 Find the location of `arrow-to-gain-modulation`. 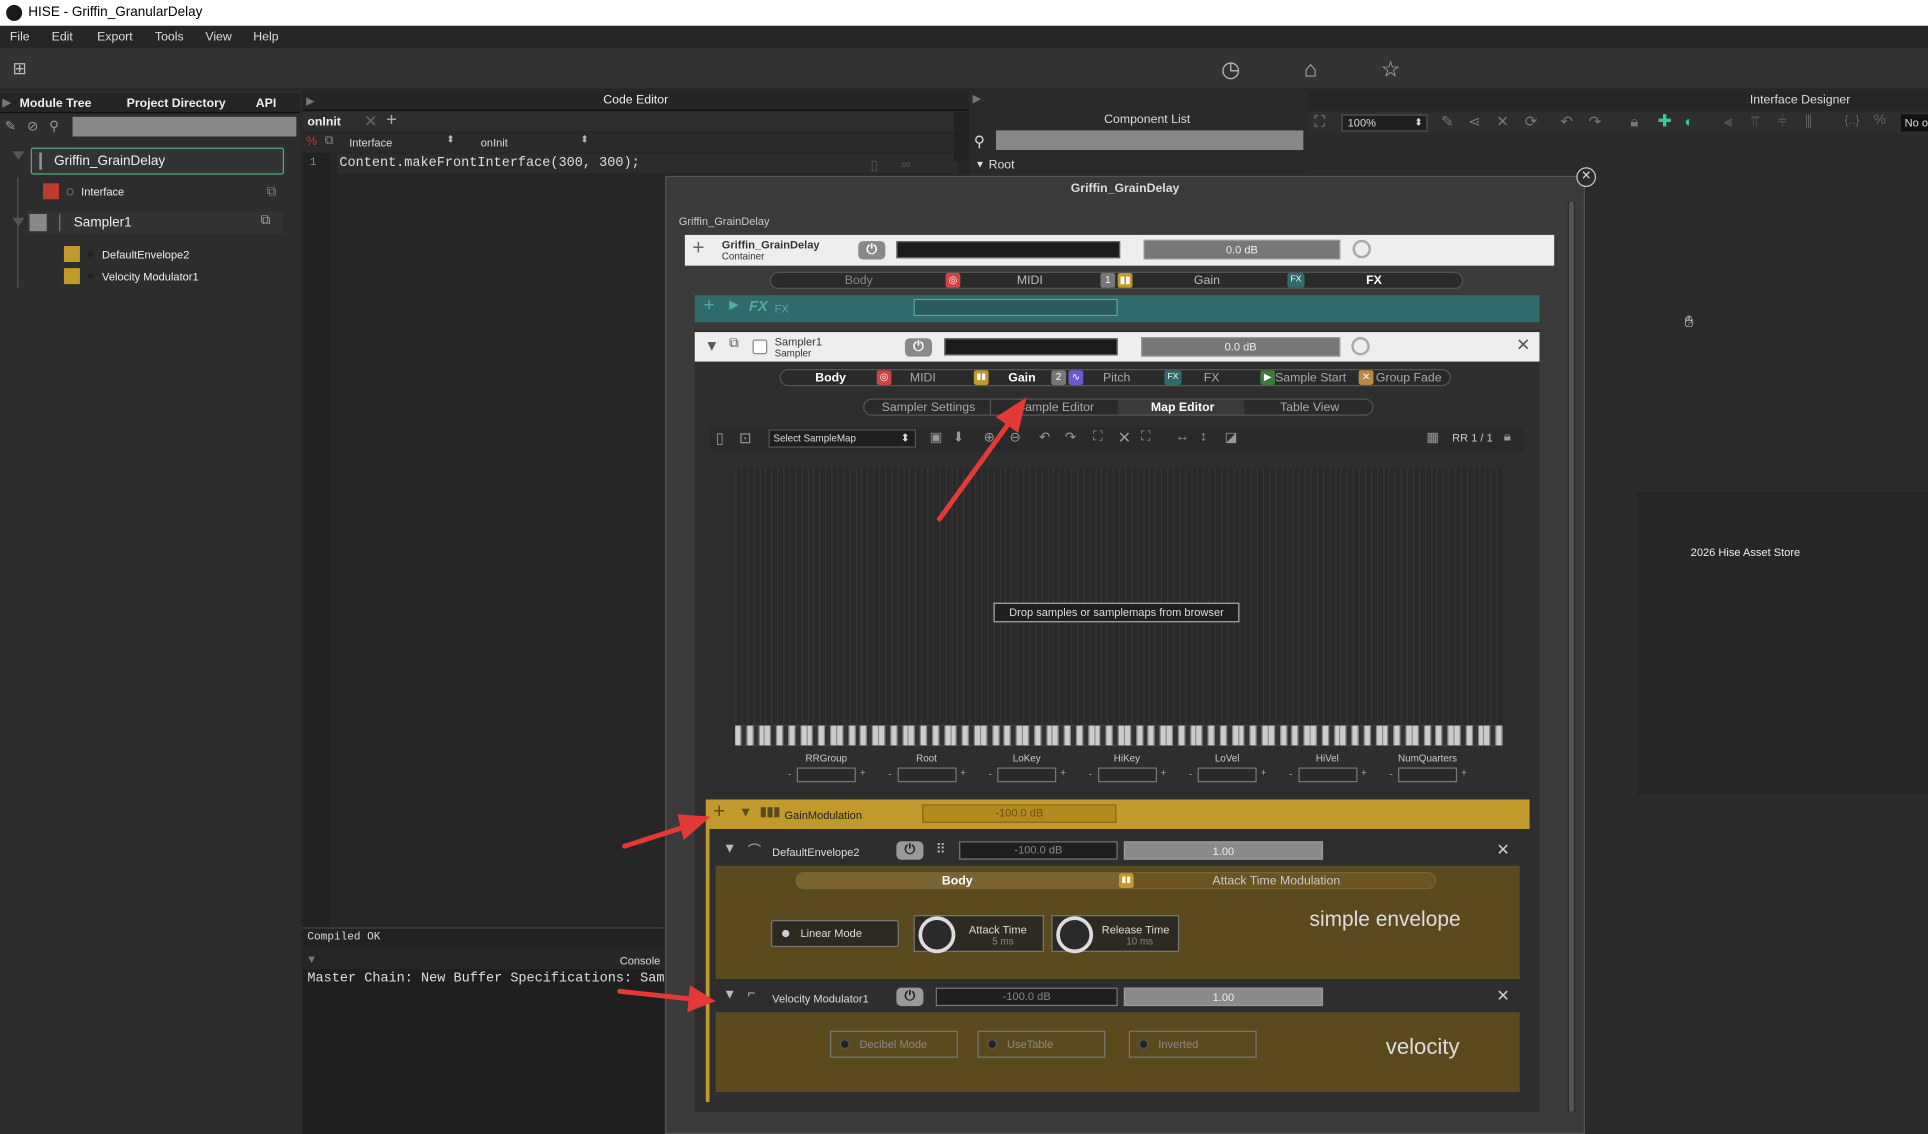

arrow-to-gain-modulation is located at coordinates (666, 831).